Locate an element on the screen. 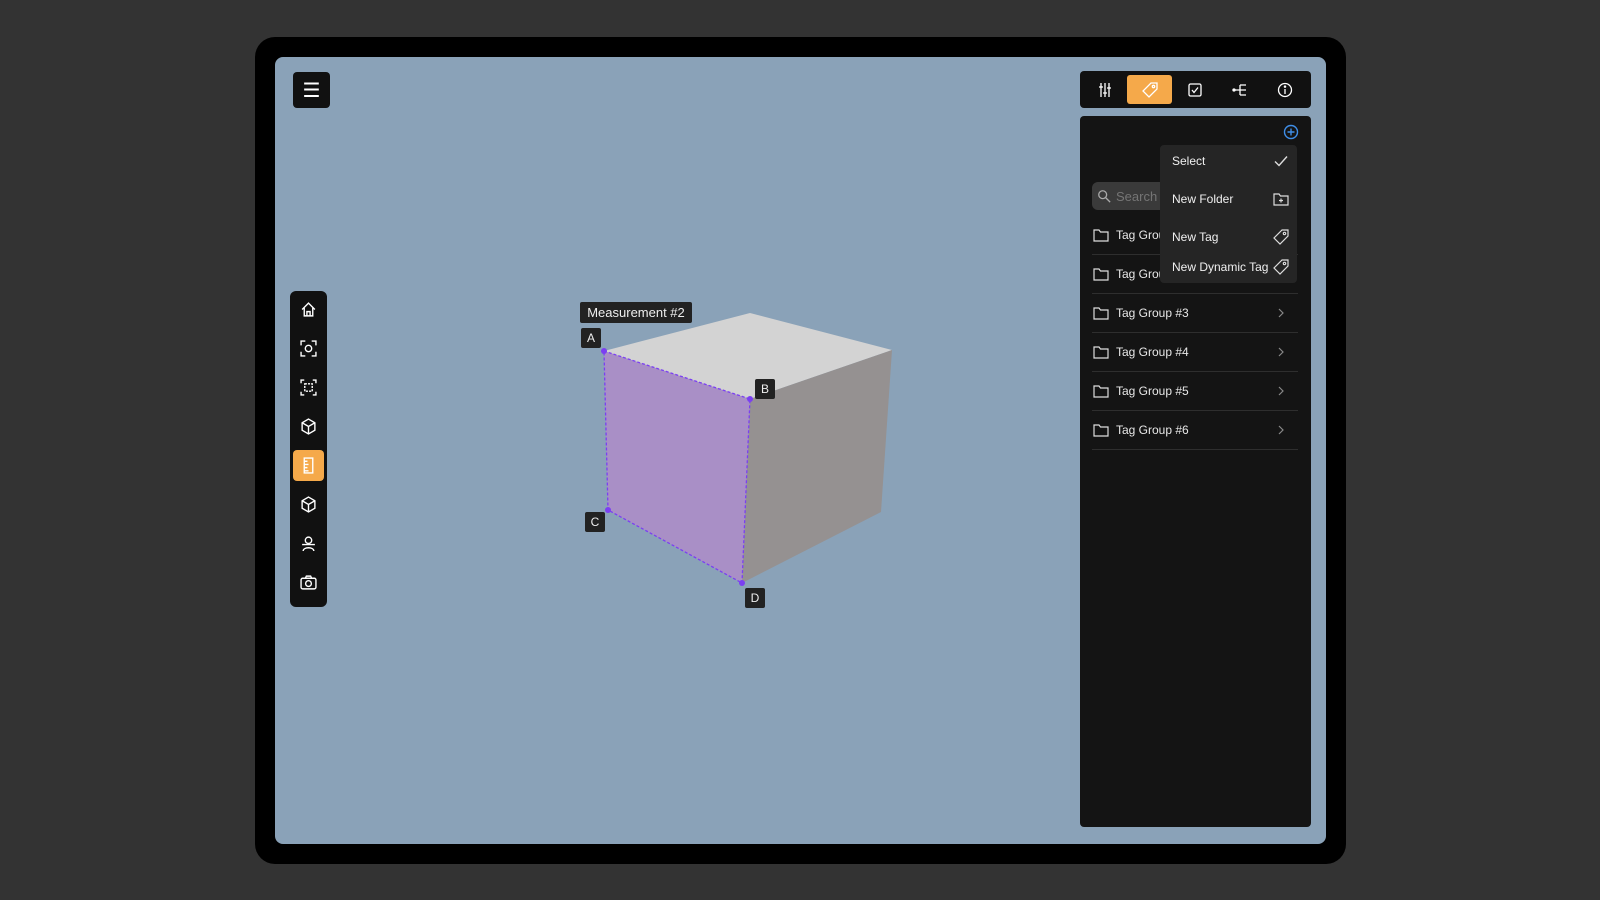 The image size is (1600, 900). measure-button is located at coordinates (308, 465).